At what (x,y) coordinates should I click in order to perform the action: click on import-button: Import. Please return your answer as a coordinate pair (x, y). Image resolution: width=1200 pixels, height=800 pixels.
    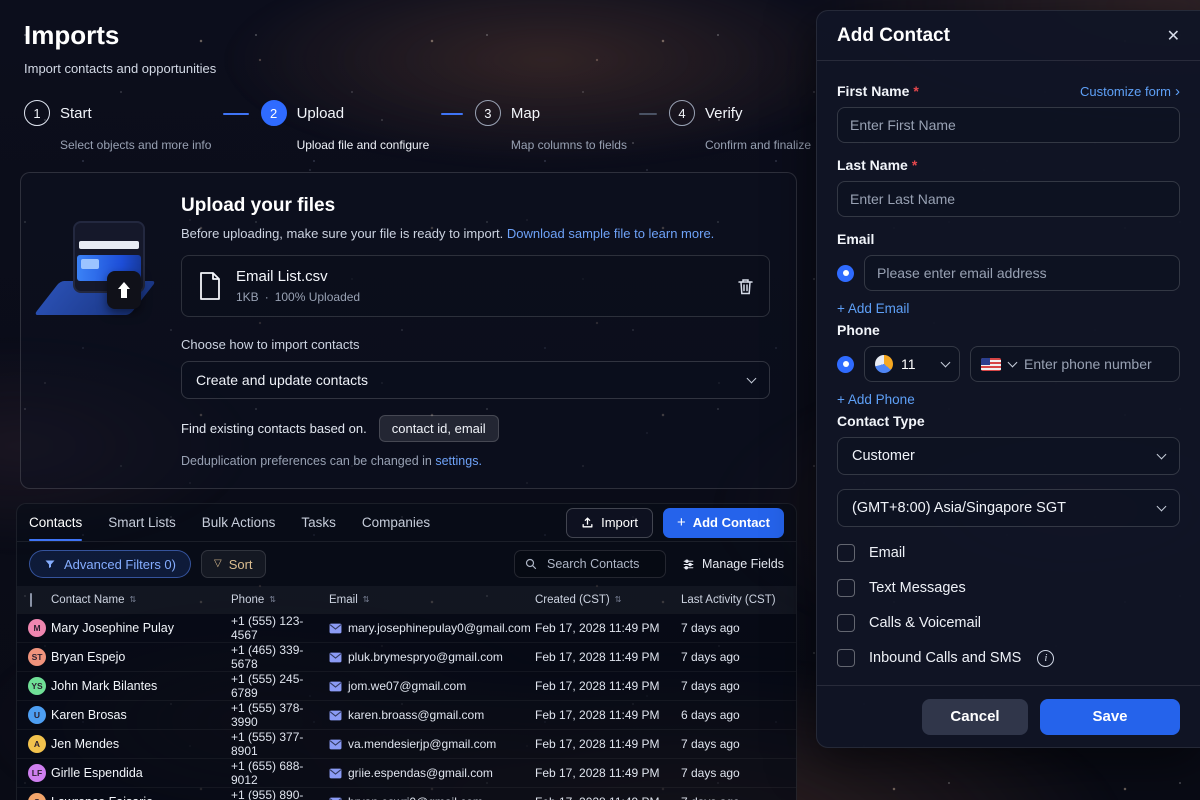
    Looking at the image, I should click on (609, 522).